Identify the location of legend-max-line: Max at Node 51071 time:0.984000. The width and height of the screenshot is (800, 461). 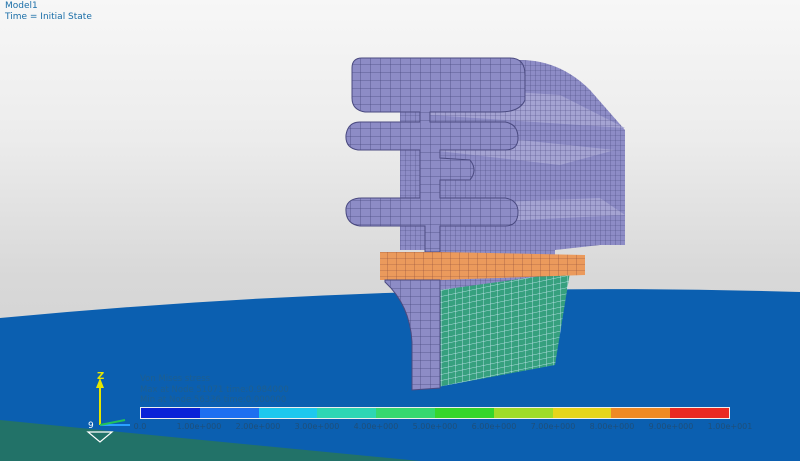
(214, 390).